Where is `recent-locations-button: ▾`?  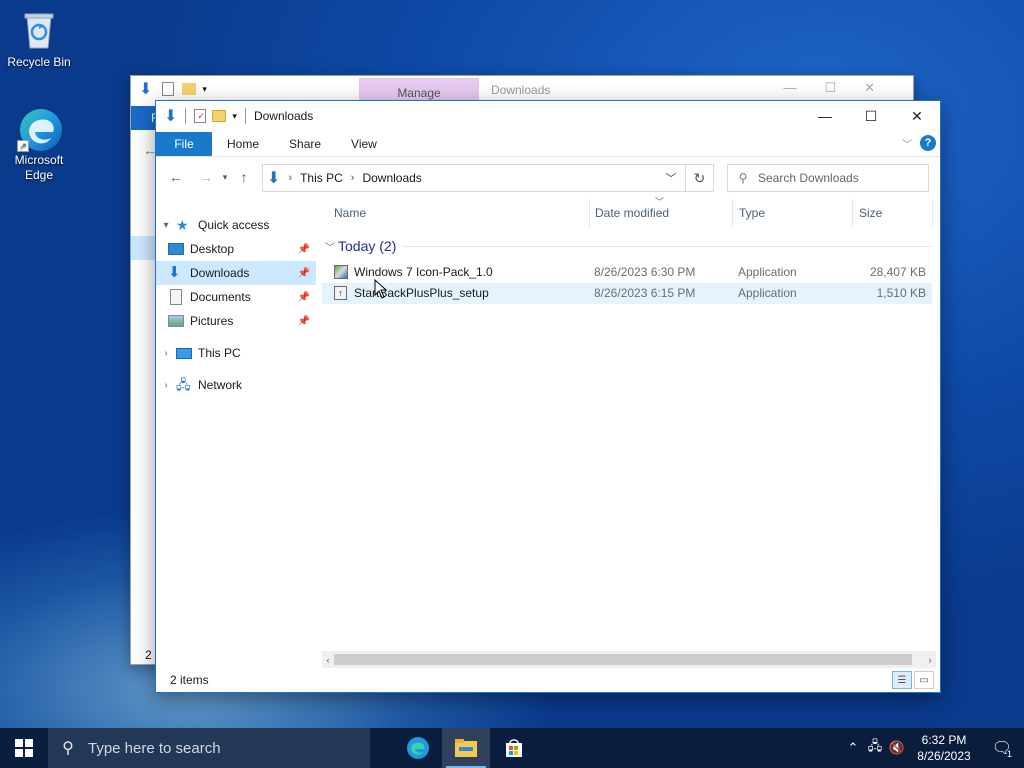 recent-locations-button: ▾ is located at coordinates (225, 177).